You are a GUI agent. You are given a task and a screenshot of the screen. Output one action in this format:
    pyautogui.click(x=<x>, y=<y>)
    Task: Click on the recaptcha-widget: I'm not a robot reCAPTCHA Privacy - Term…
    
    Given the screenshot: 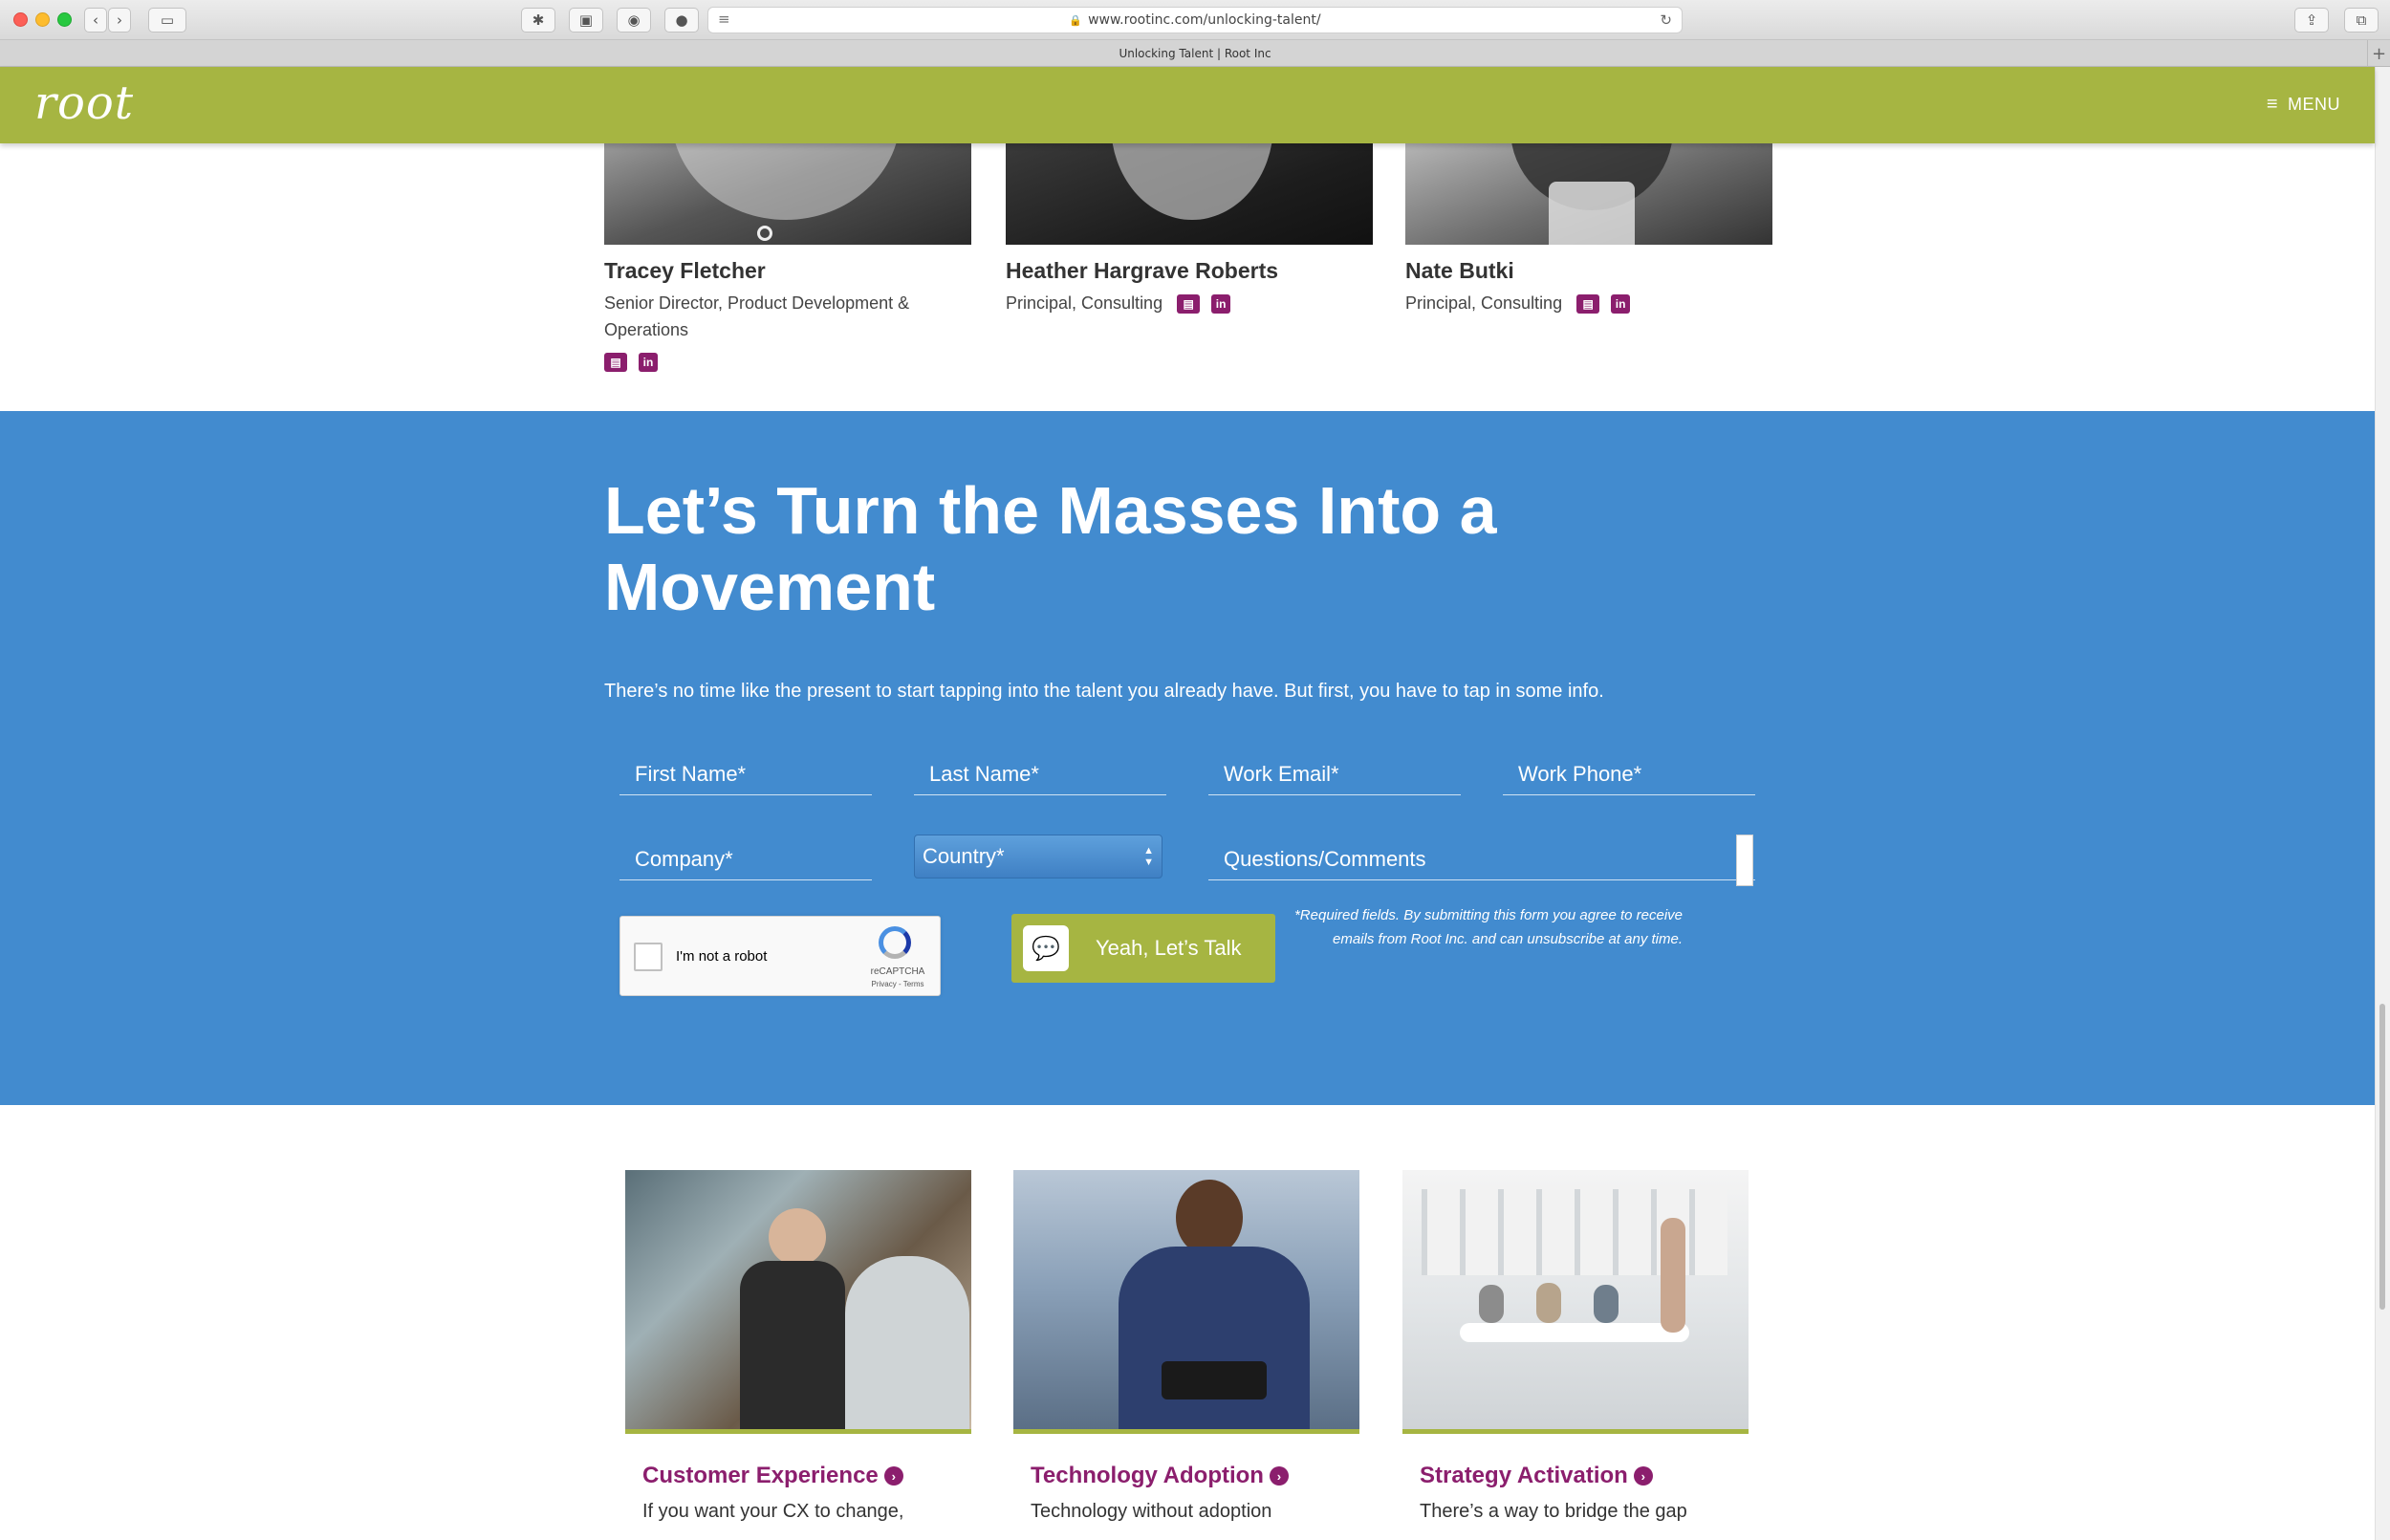 What is the action you would take?
    pyautogui.click(x=780, y=956)
    